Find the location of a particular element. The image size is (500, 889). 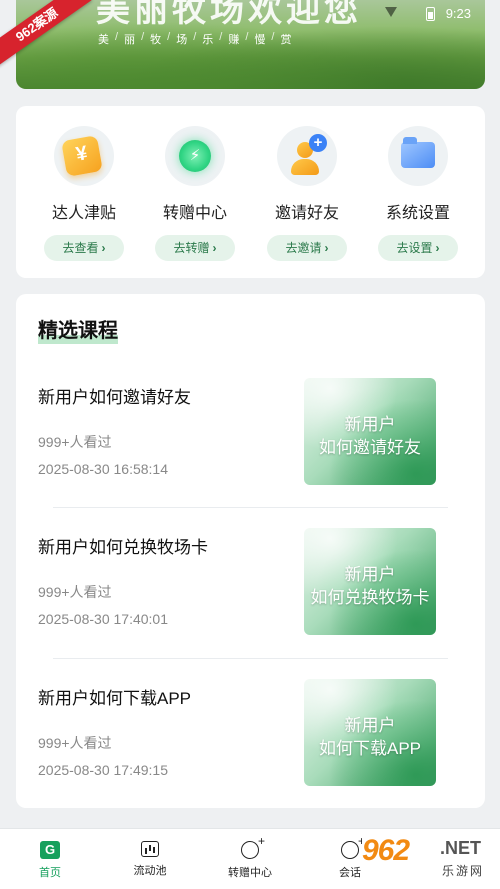

nav-pool: 流动池 is located at coordinates (150, 853).